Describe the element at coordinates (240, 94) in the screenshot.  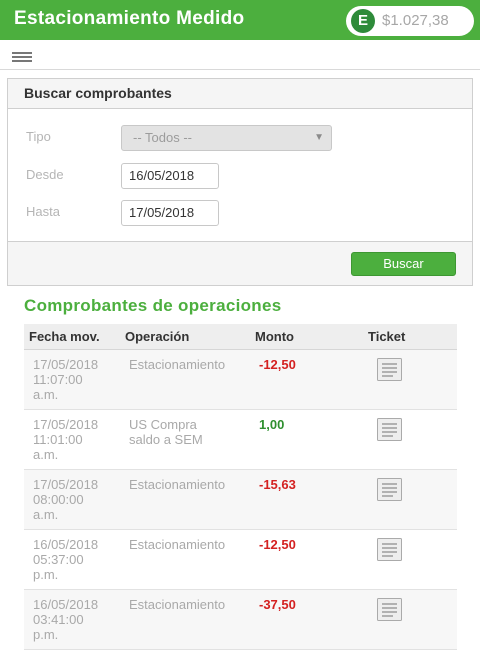
I see `search-panel-title: Buscar comprobantes` at that location.